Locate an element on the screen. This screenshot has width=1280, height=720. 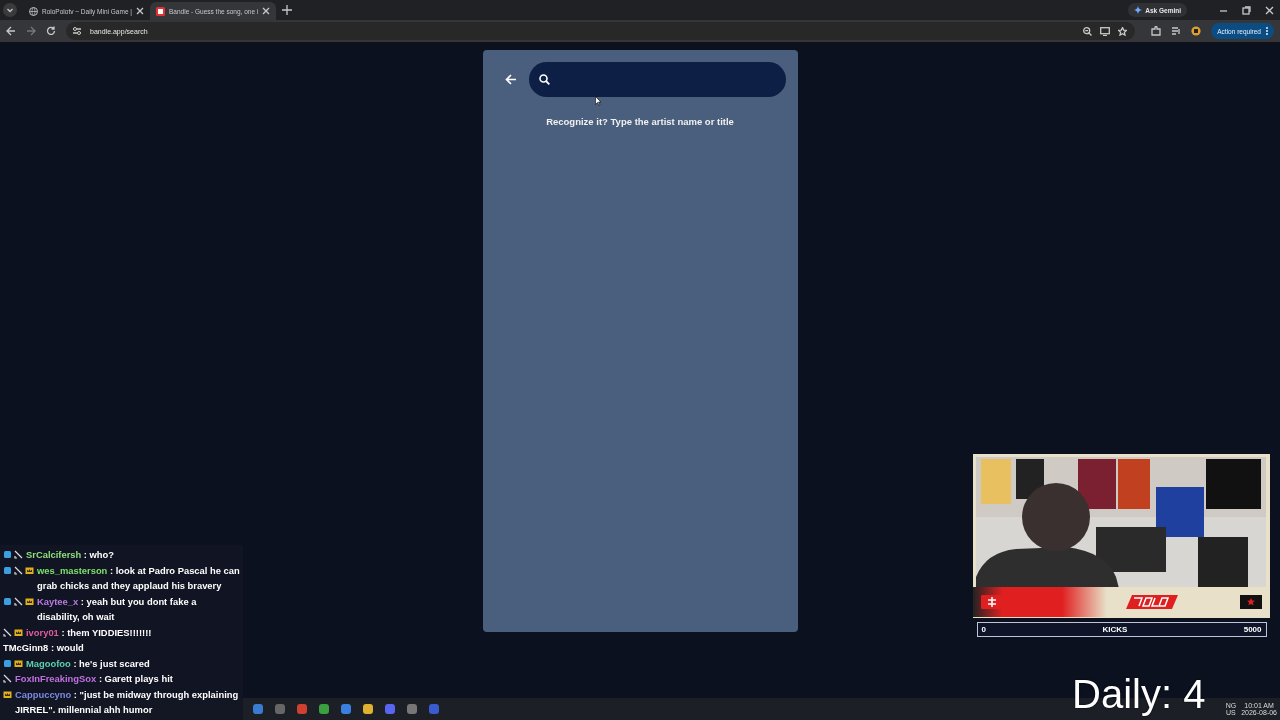
meter-max: 5000 is located at coordinates (1252, 629).